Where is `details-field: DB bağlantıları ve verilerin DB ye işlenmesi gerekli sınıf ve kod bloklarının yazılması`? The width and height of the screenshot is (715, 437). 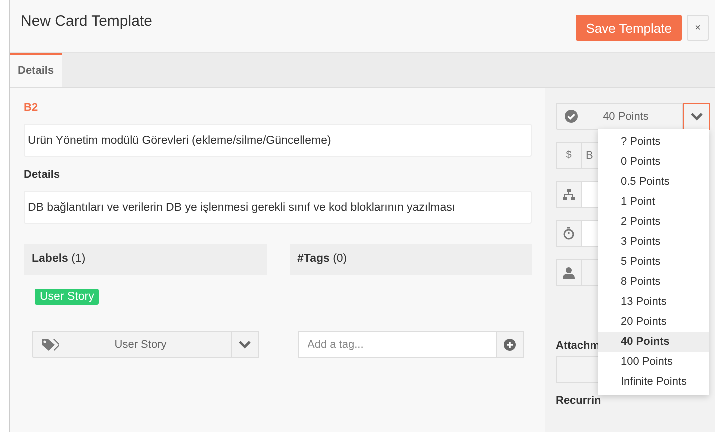 details-field: DB bağlantıları ve verilerin DB ye işlenmesi gerekli sınıf ve kod bloklarının yazılması is located at coordinates (278, 207).